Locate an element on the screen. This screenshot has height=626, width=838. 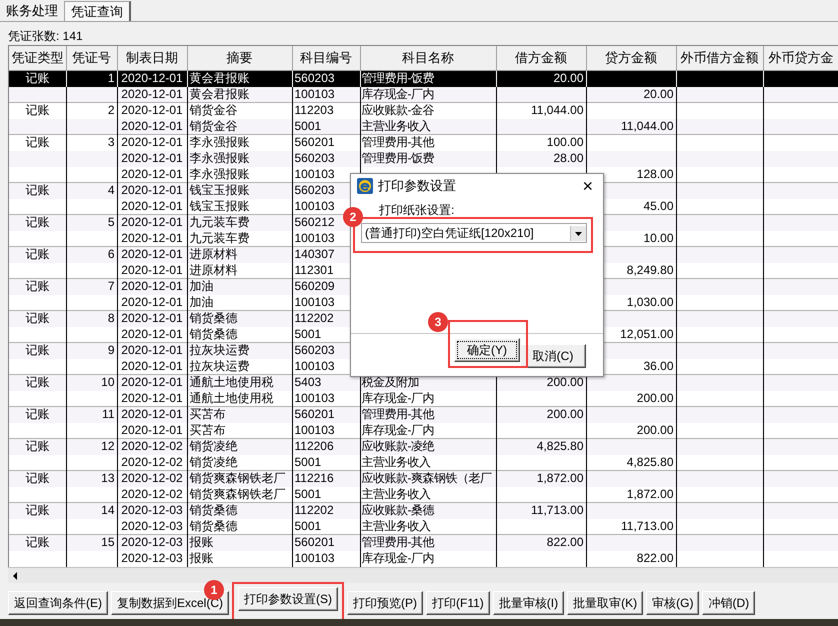
toolbar-button: 批量审核(I) is located at coordinates (528, 603).